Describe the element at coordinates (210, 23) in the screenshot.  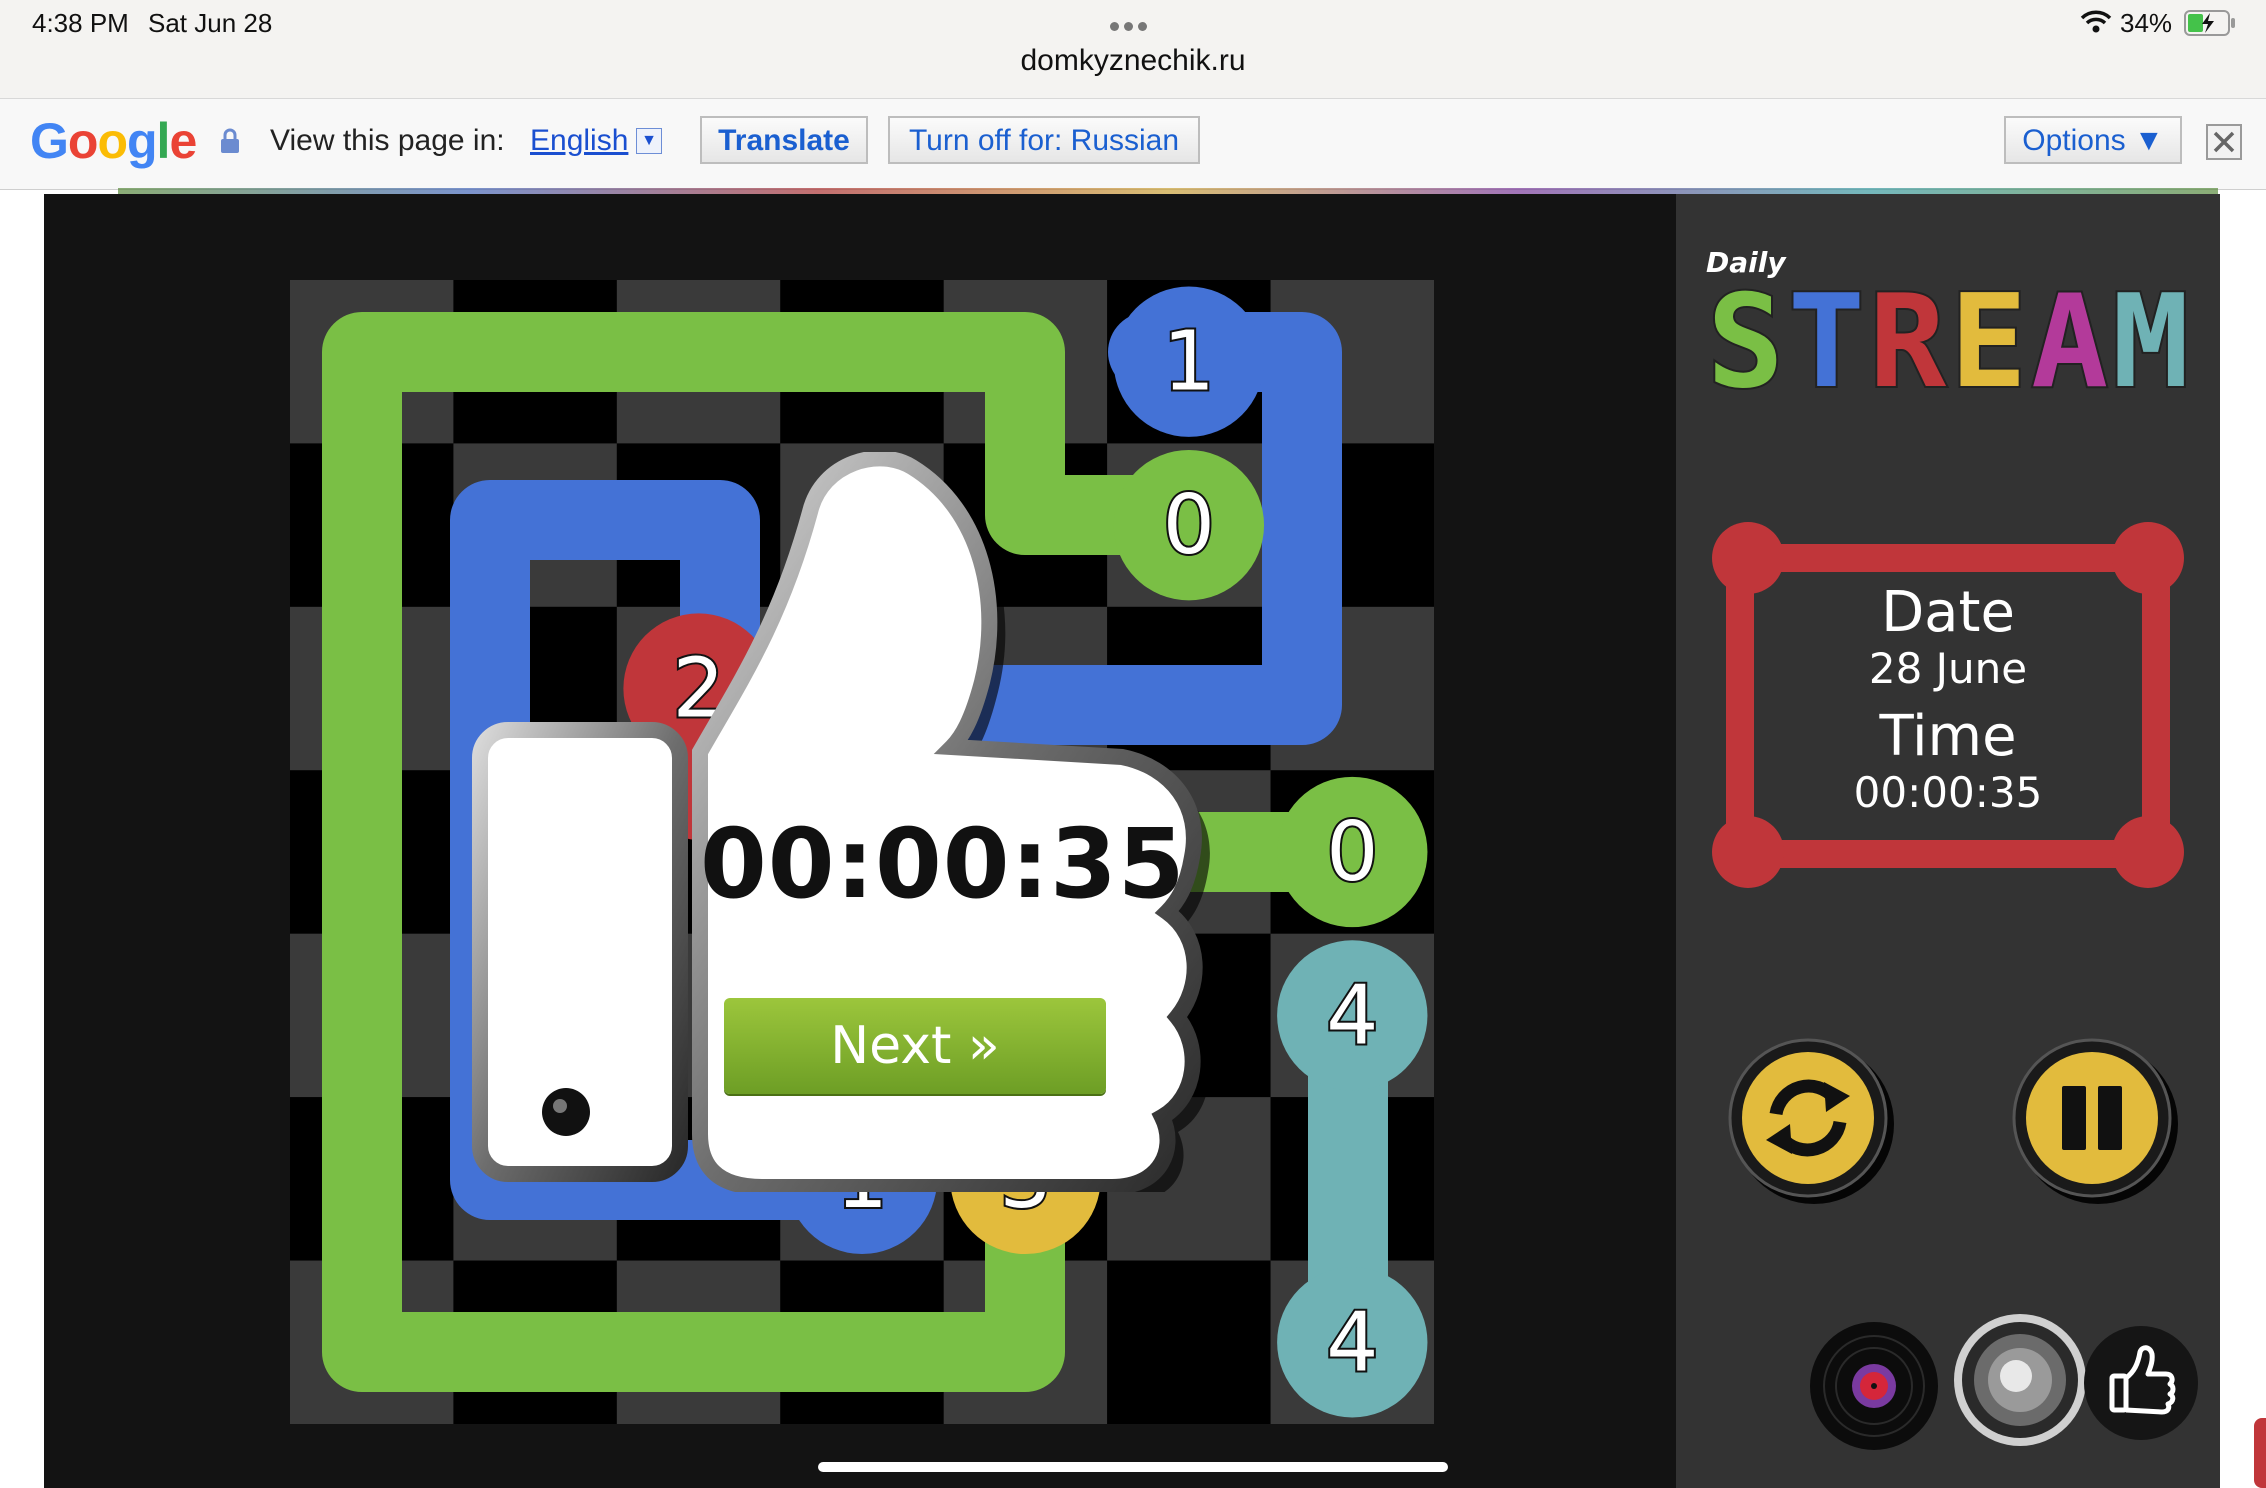
I see `status-date: Sat Jun 28` at that location.